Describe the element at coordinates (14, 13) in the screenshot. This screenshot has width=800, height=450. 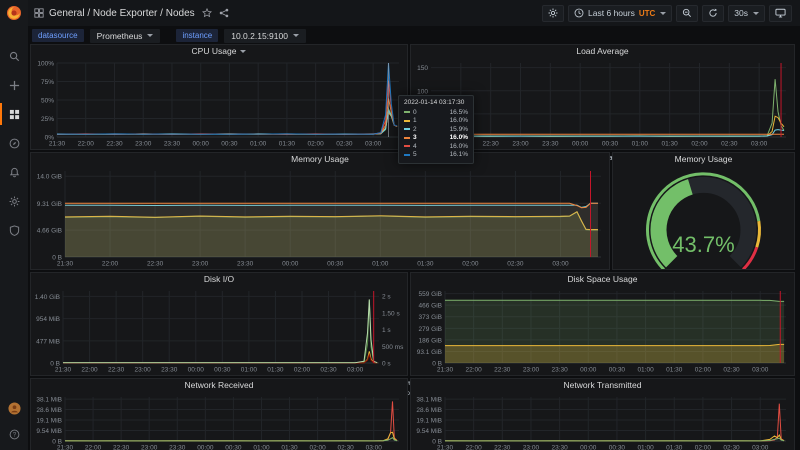
I see `grafana-logo` at that location.